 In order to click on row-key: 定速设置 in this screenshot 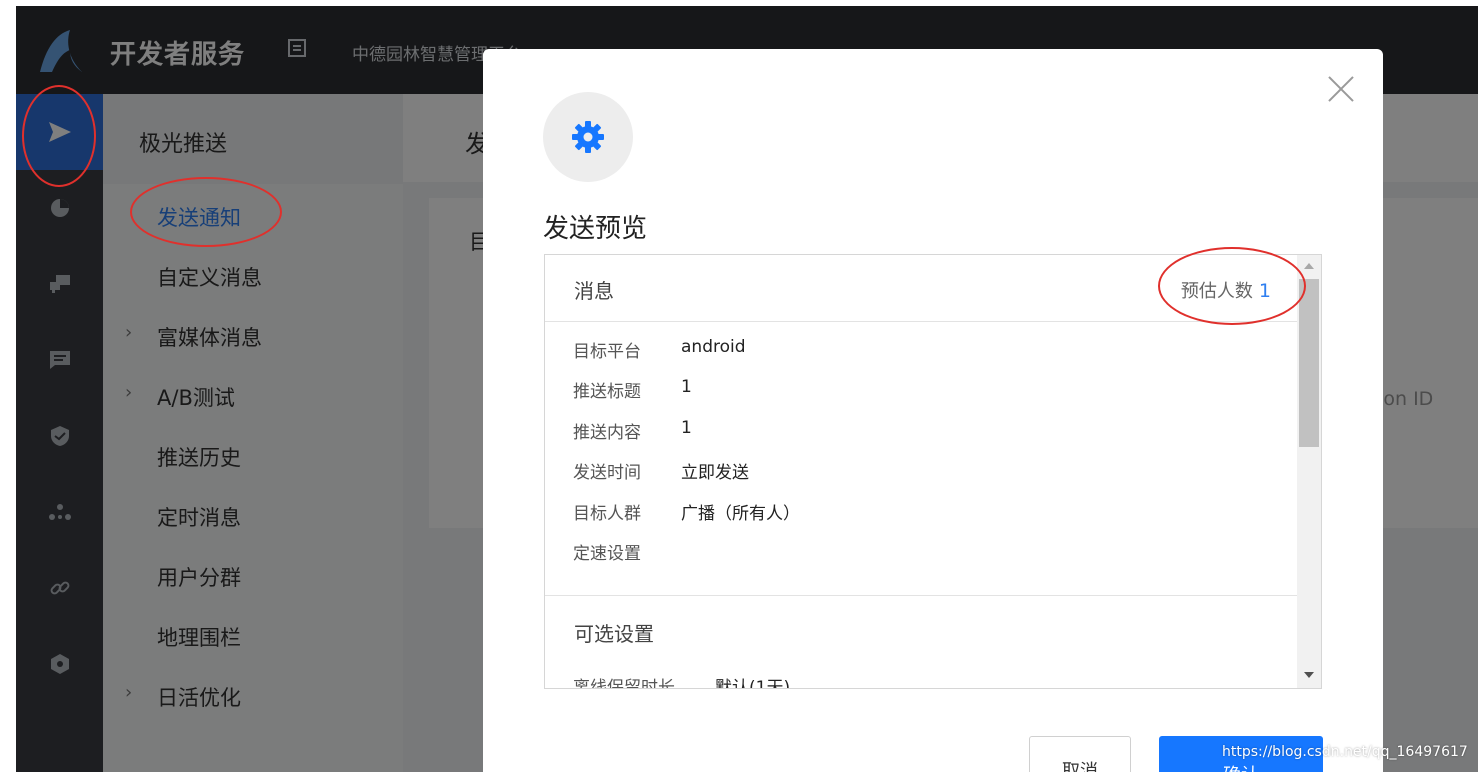, I will do `click(607, 554)`.